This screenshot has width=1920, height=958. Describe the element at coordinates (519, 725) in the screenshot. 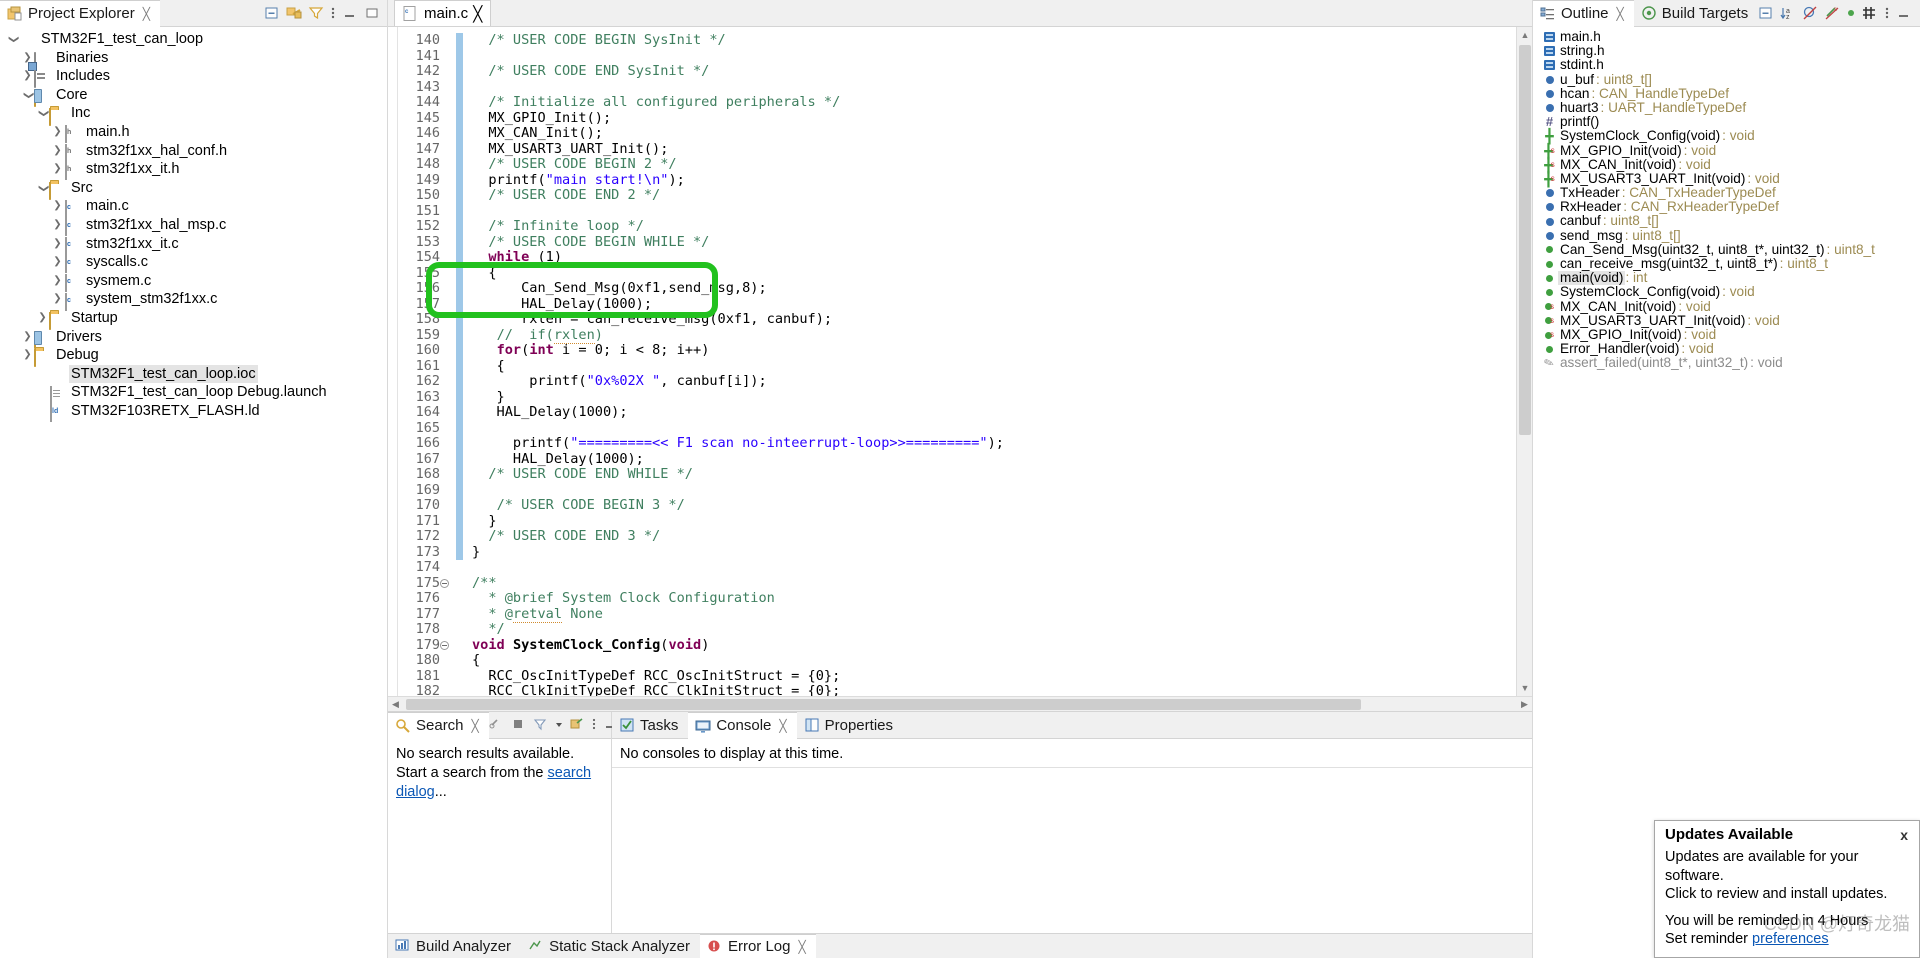

I see `cancel-icon` at that location.